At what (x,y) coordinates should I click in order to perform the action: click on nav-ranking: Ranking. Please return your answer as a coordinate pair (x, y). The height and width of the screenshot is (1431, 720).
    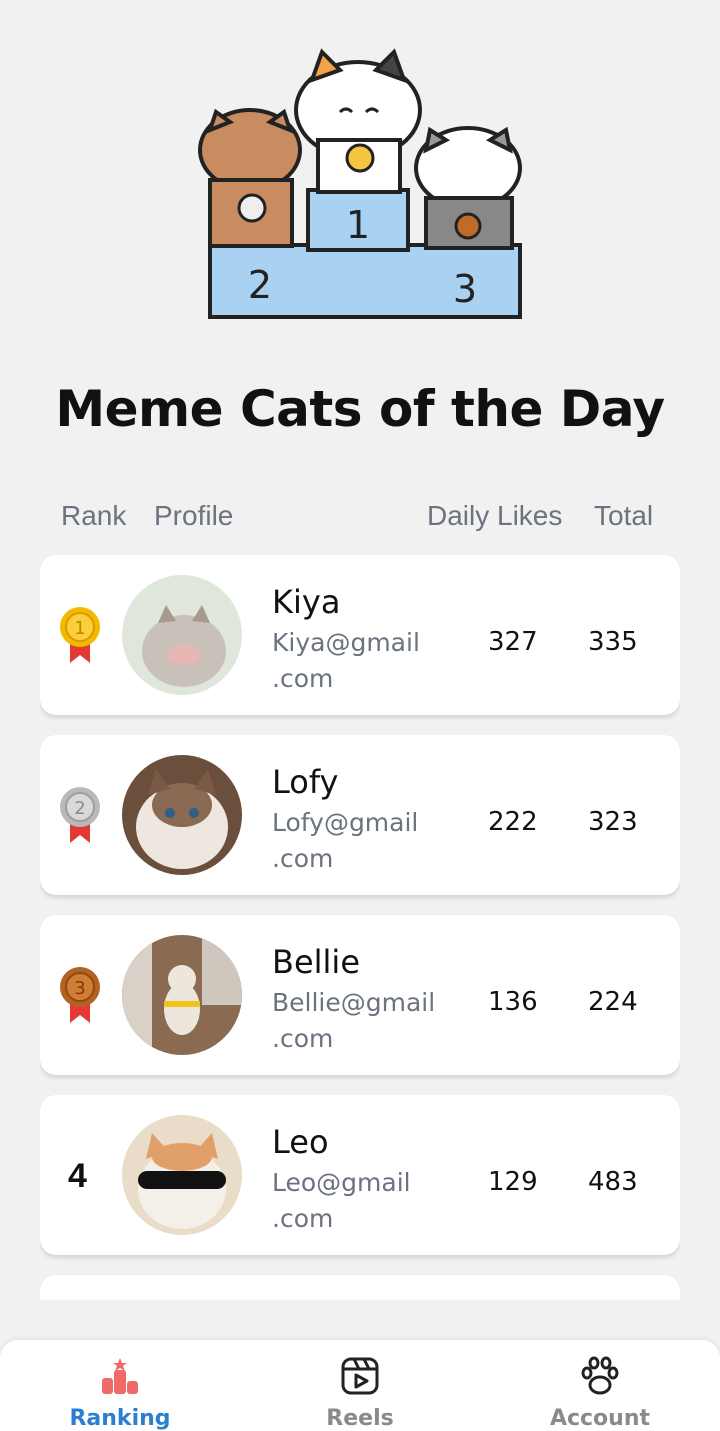
    Looking at the image, I should click on (120, 1385).